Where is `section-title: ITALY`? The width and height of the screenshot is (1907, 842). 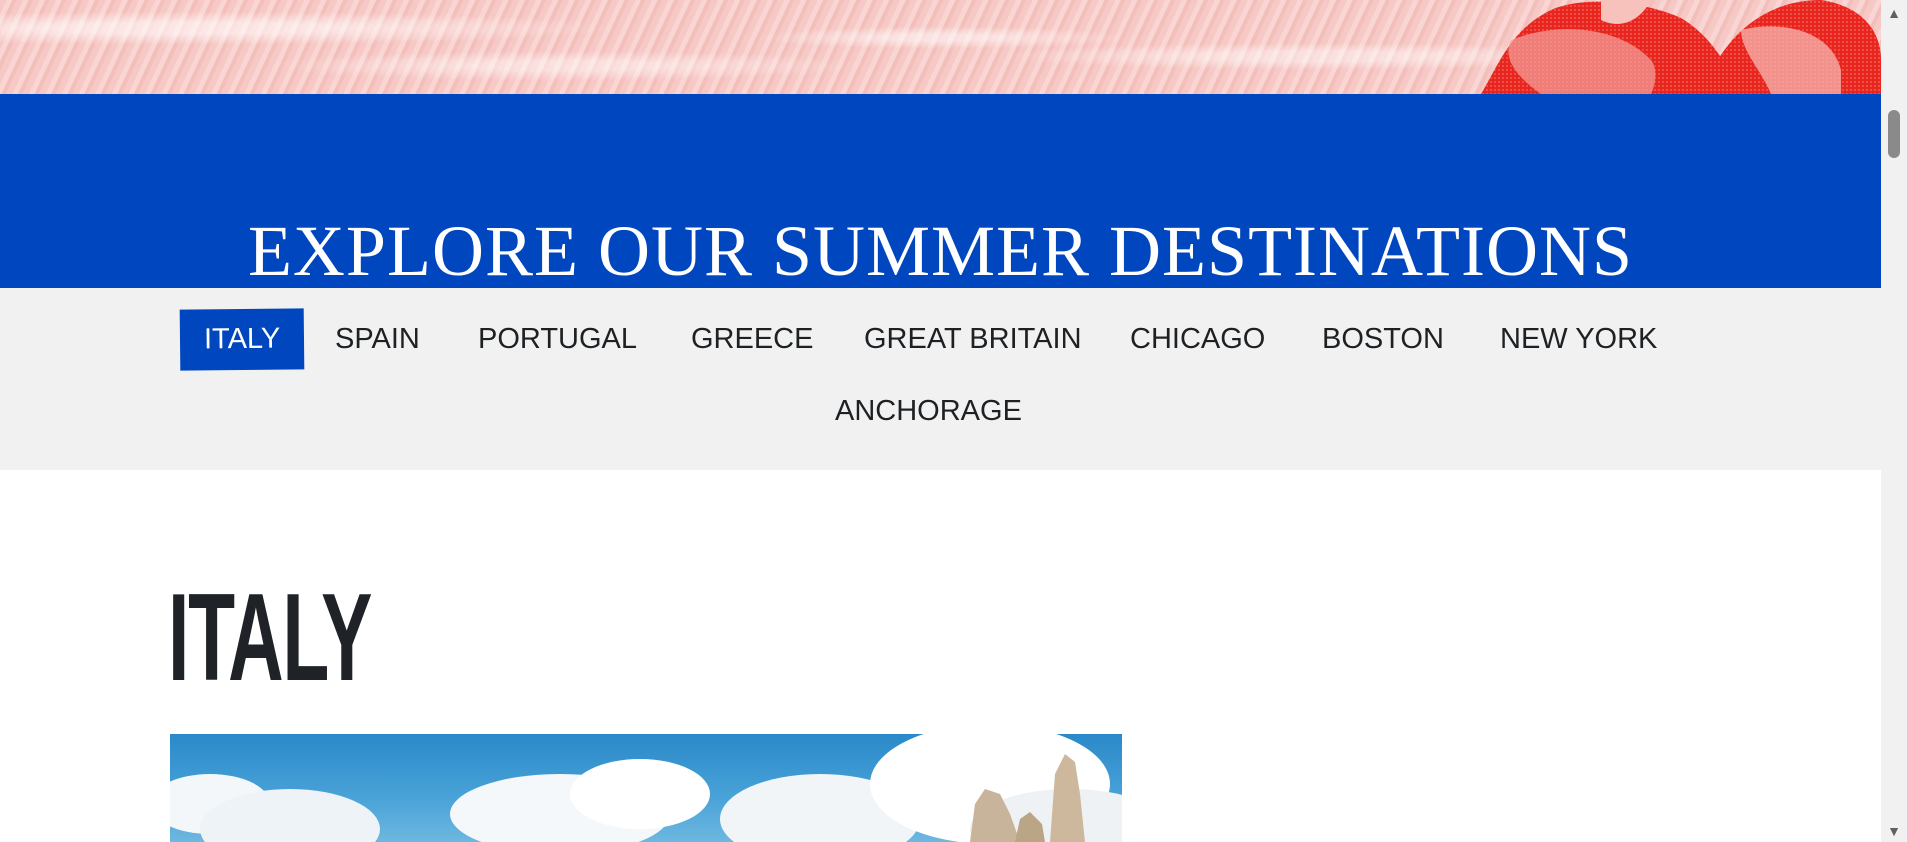
section-title: ITALY is located at coordinates (270, 638).